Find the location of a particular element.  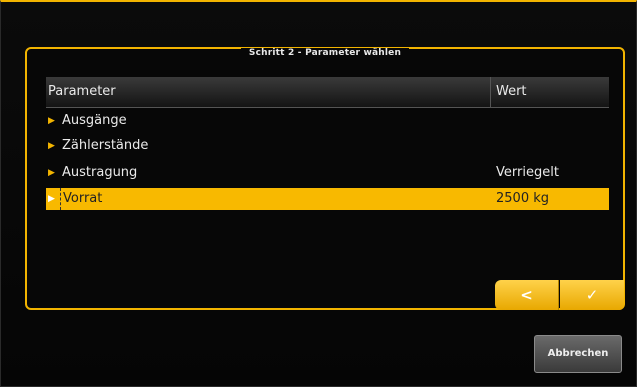

table-row-zaehlerstaende: ▶ Zählerstände is located at coordinates (327, 146).